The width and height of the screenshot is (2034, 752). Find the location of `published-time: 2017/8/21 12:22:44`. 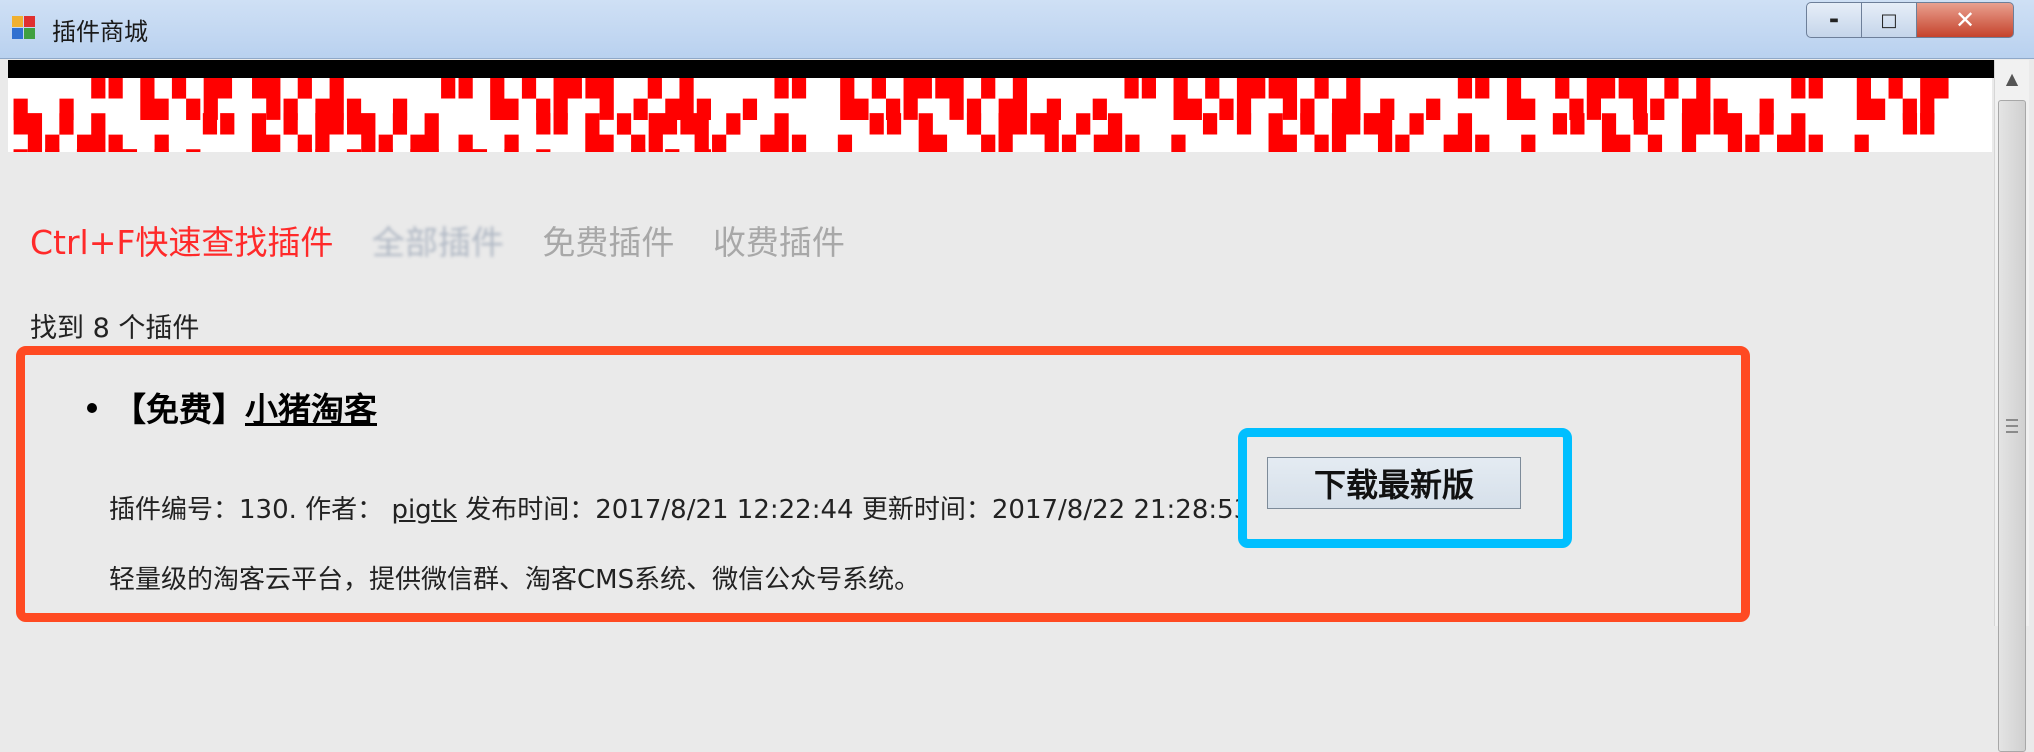

published-time: 2017/8/21 12:22:44 is located at coordinates (724, 510).